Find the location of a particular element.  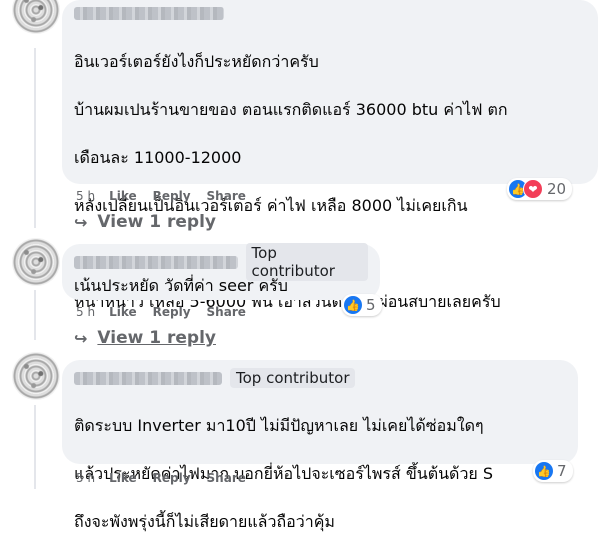

reactions-count: 20 is located at coordinates (557, 189).